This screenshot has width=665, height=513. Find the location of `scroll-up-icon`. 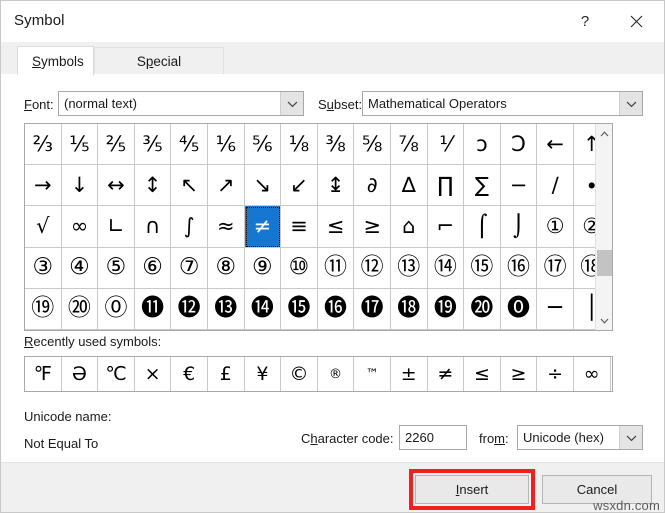

scroll-up-icon is located at coordinates (604, 133).